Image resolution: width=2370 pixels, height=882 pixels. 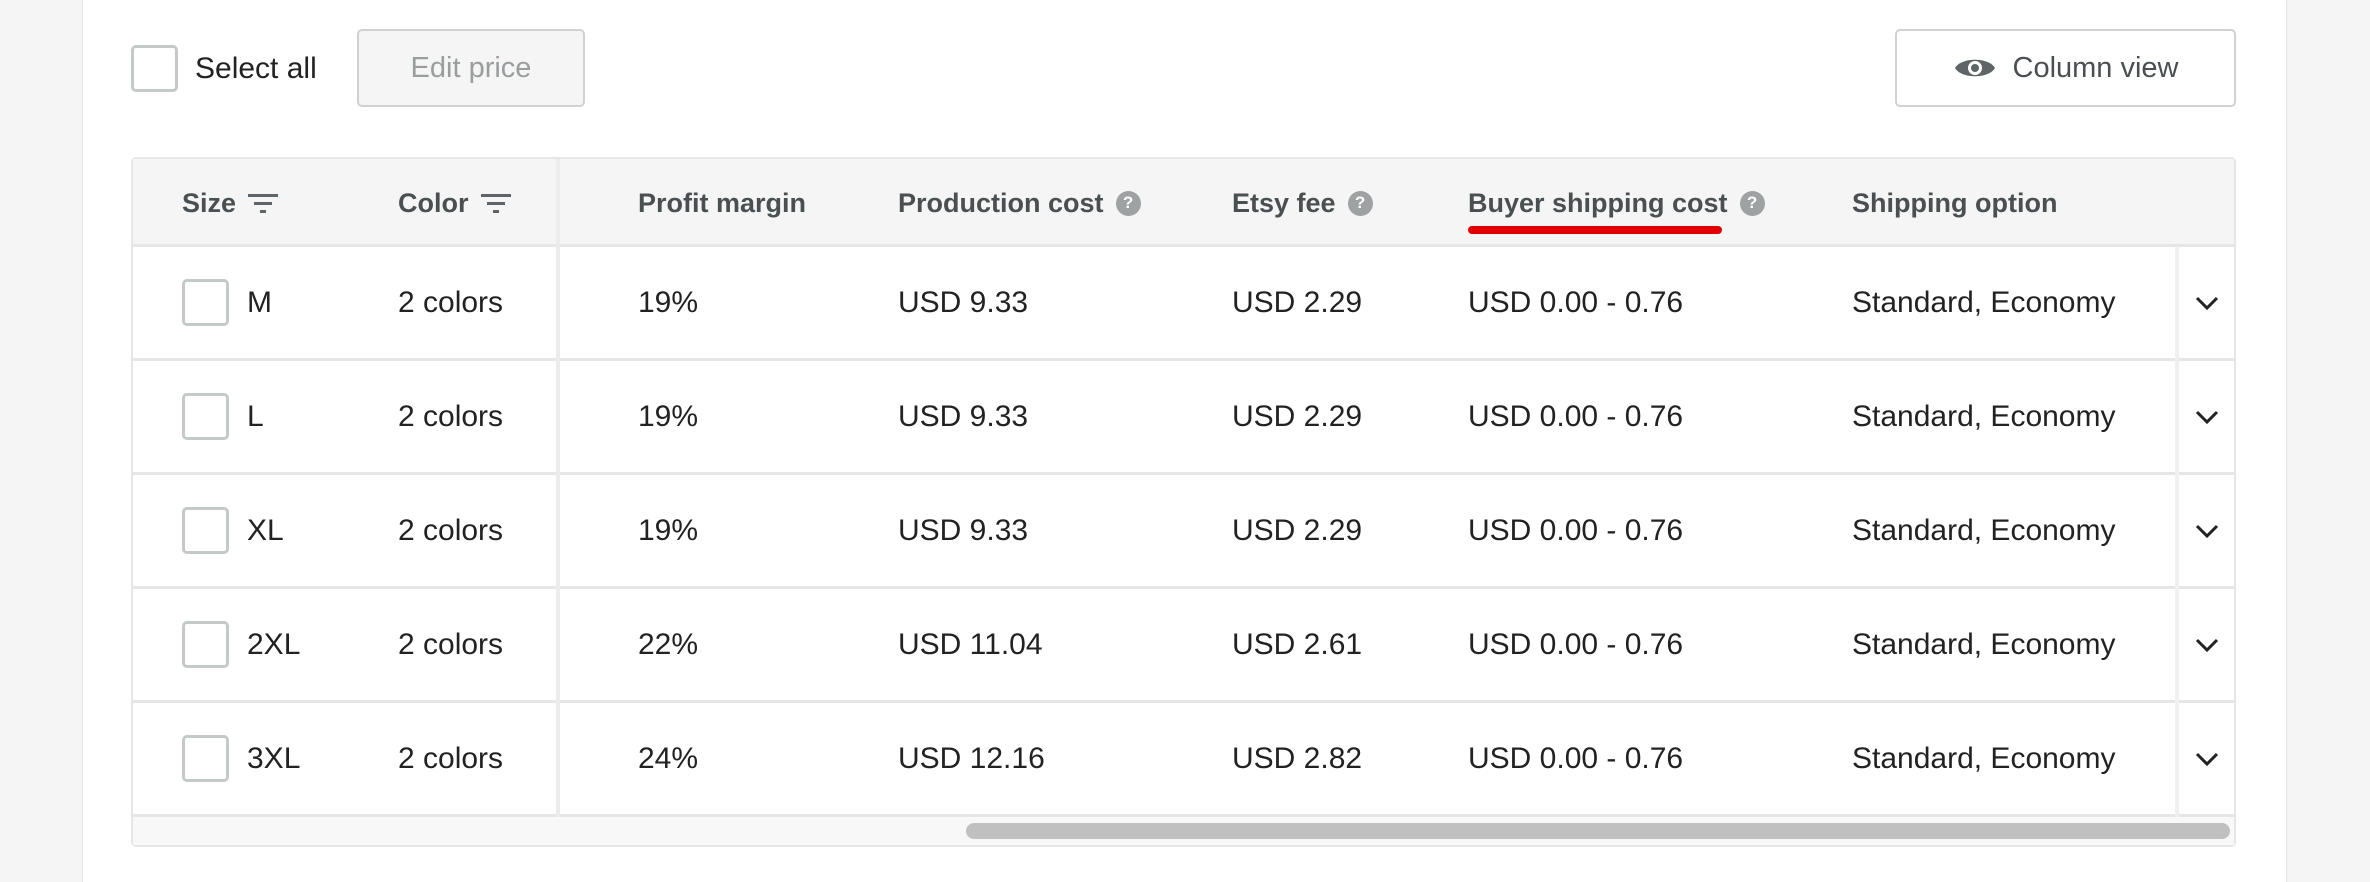 I want to click on header-profit-margin: Profit margin, so click(x=722, y=203).